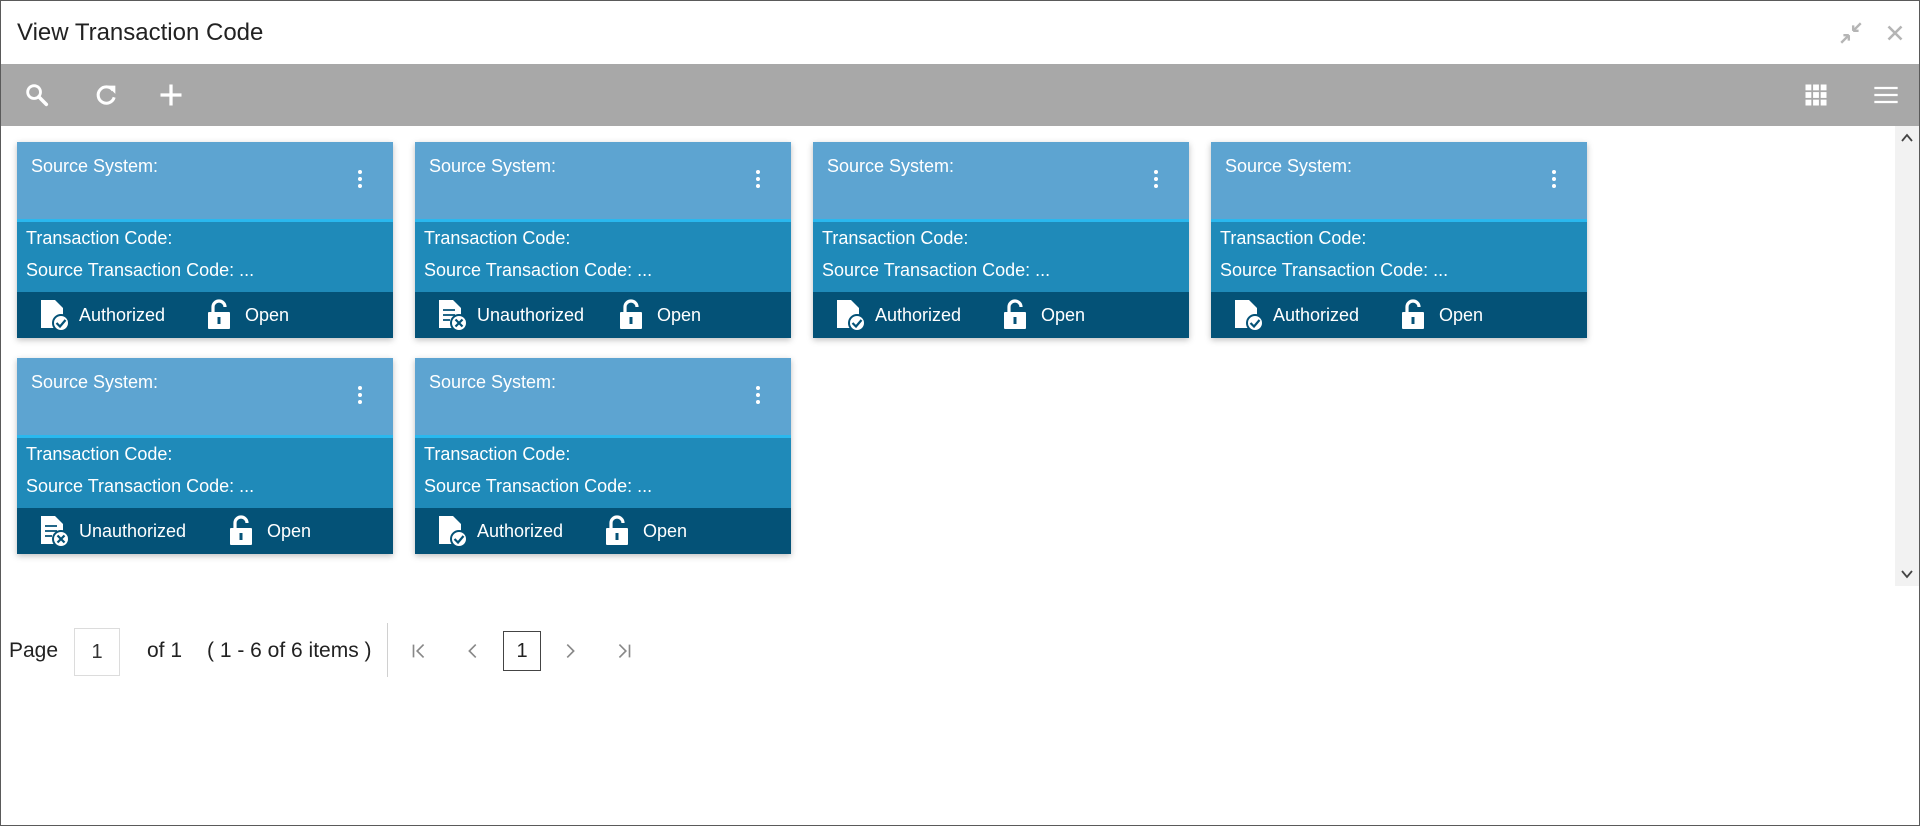 The image size is (1920, 826). What do you see at coordinates (1886, 95) in the screenshot?
I see `list-view-icon` at bounding box center [1886, 95].